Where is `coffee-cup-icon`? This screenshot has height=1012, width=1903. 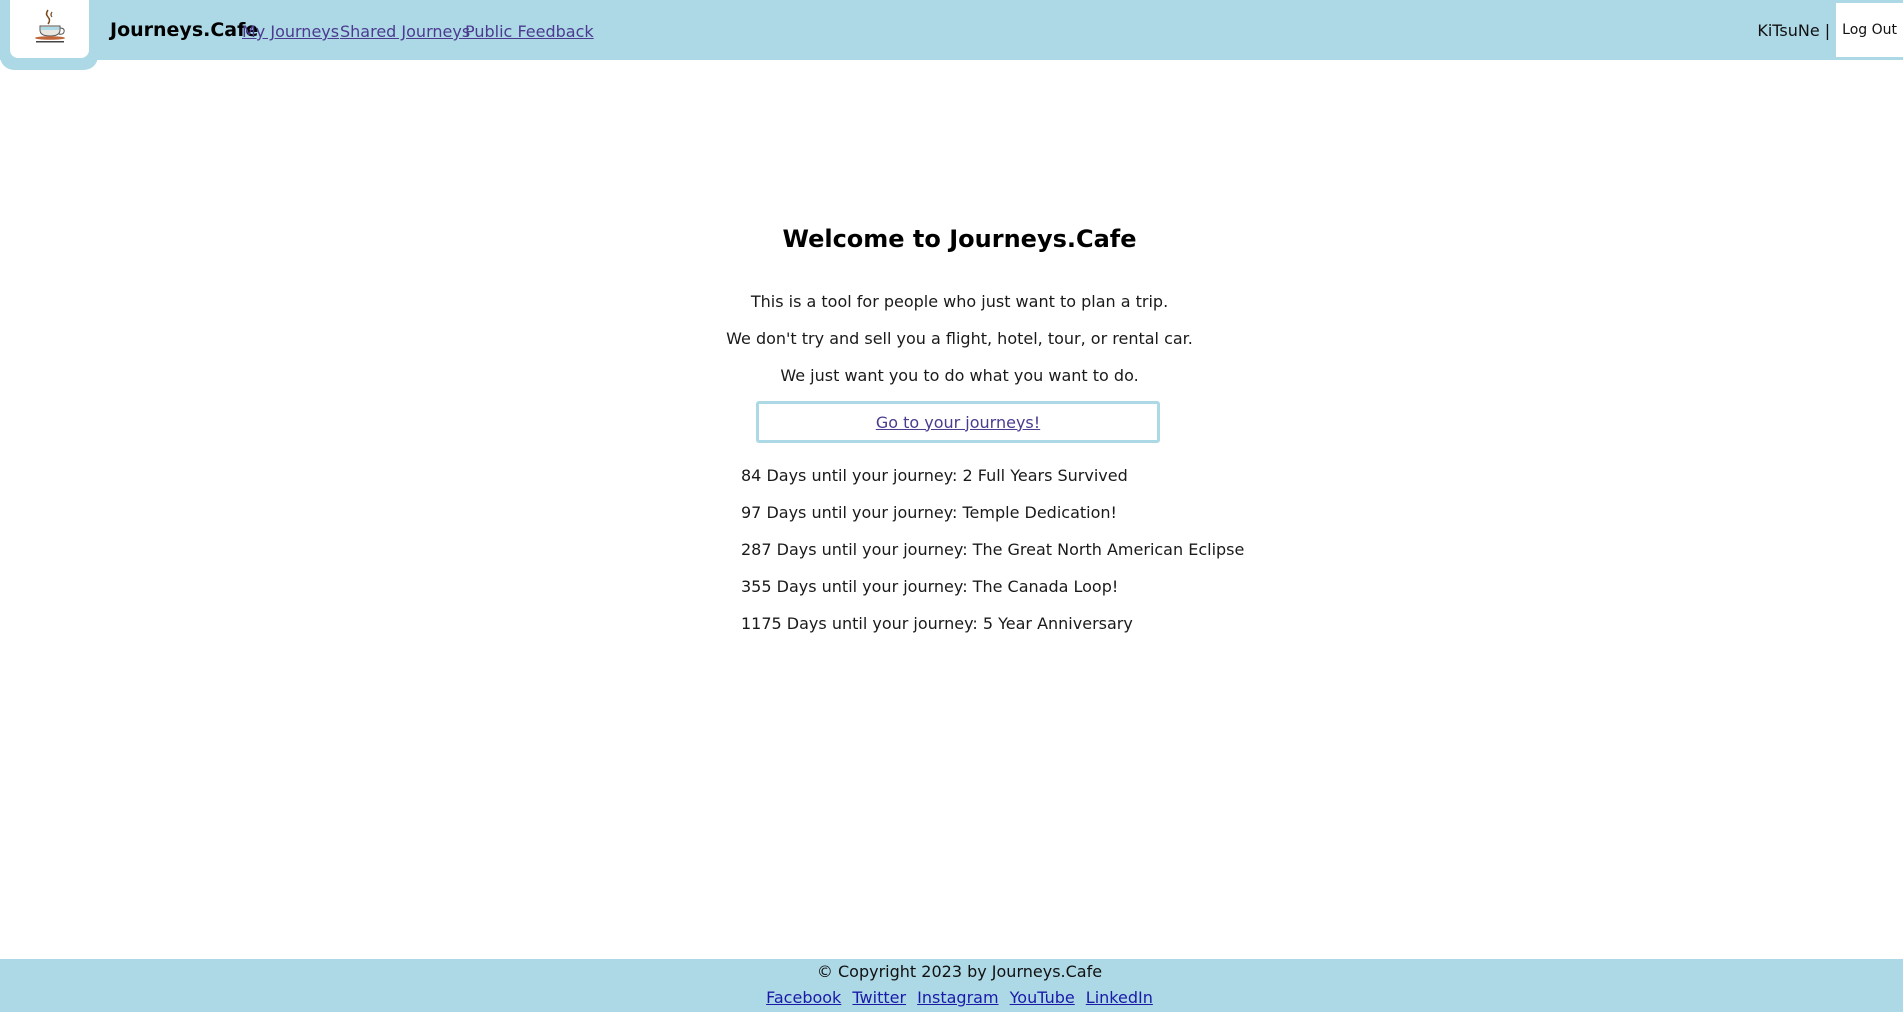
coffee-cup-icon is located at coordinates (50, 26).